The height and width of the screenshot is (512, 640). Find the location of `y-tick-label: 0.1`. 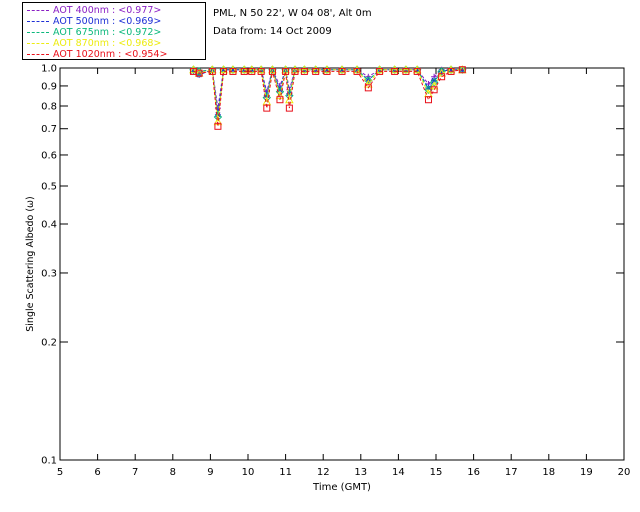

y-tick-label: 0.1 is located at coordinates (49, 461).